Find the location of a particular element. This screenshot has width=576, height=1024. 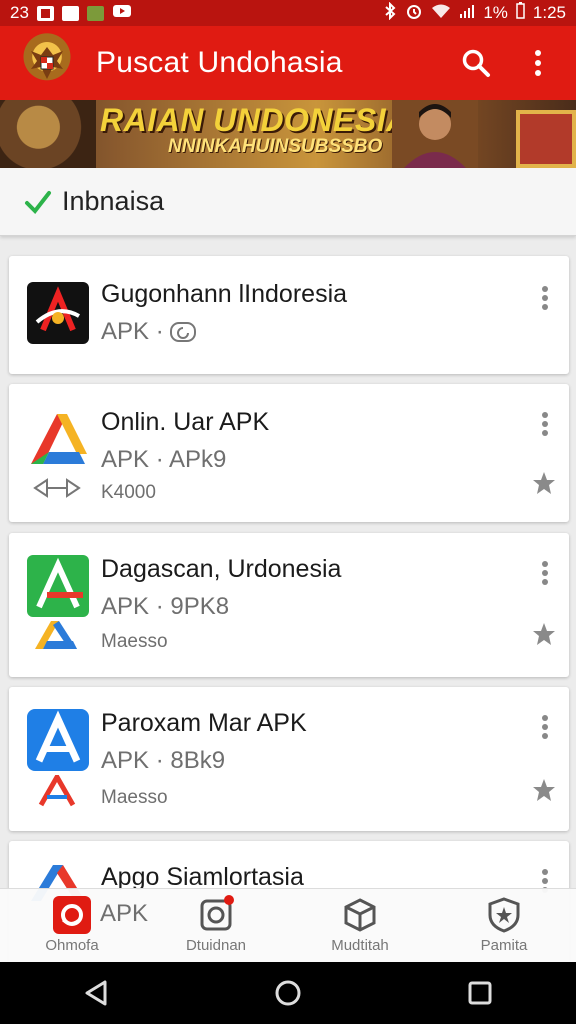

banner-person-image is located at coordinates (435, 134).